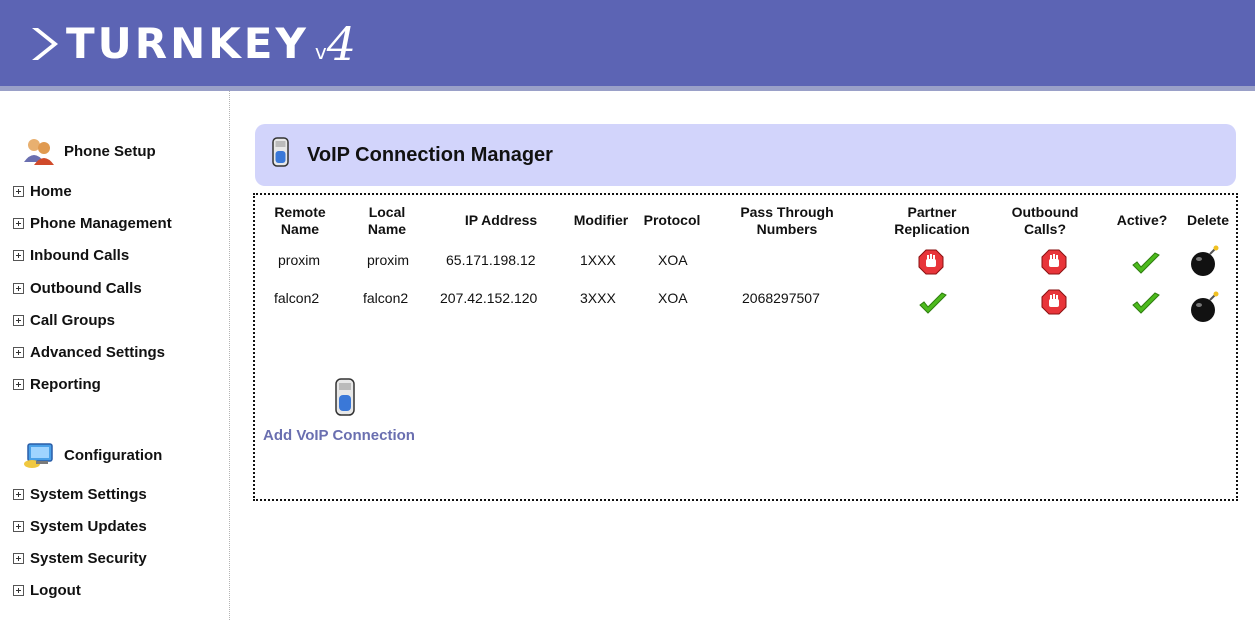 This screenshot has height=620, width=1255. What do you see at coordinates (297, 298) in the screenshot?
I see `cell-remote-name: falcon2` at bounding box center [297, 298].